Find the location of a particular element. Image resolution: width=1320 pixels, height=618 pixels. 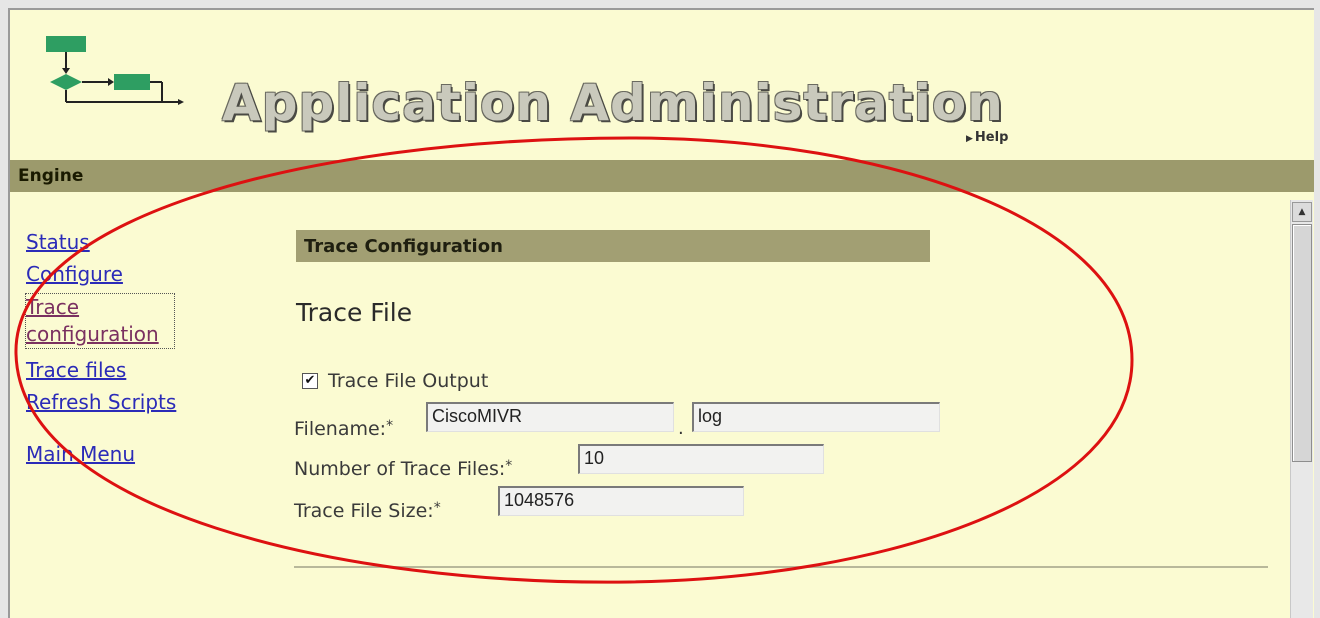

nav-refresh-scripts: Refresh Scripts is located at coordinates (101, 402).